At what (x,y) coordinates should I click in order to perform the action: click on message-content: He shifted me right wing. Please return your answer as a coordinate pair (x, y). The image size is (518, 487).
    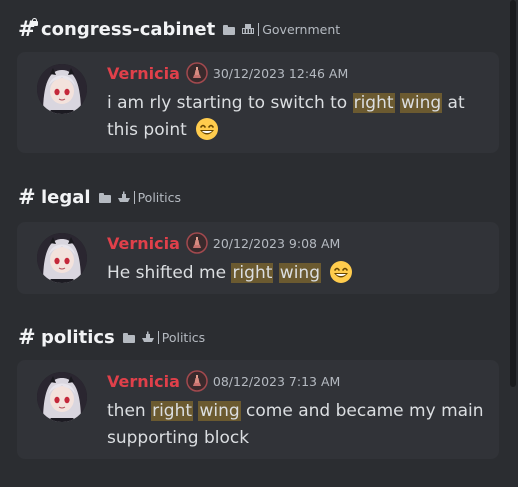
    Looking at the image, I should click on (297, 273).